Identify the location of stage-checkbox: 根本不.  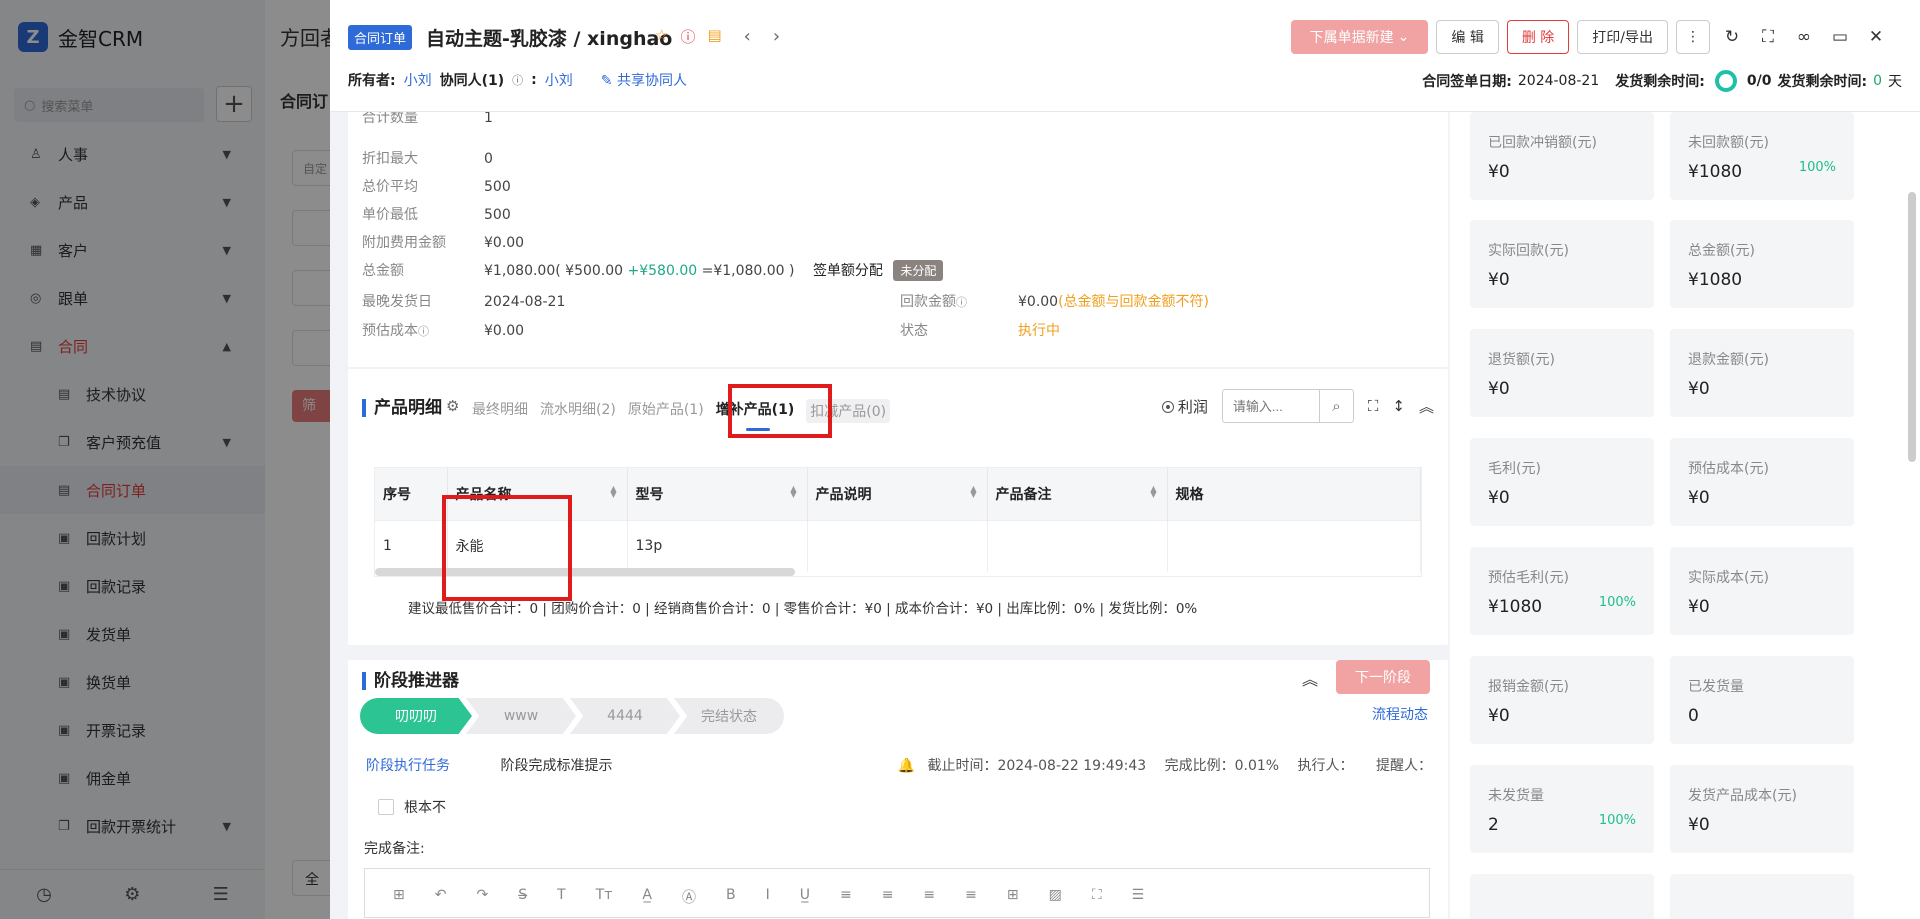
(412, 807).